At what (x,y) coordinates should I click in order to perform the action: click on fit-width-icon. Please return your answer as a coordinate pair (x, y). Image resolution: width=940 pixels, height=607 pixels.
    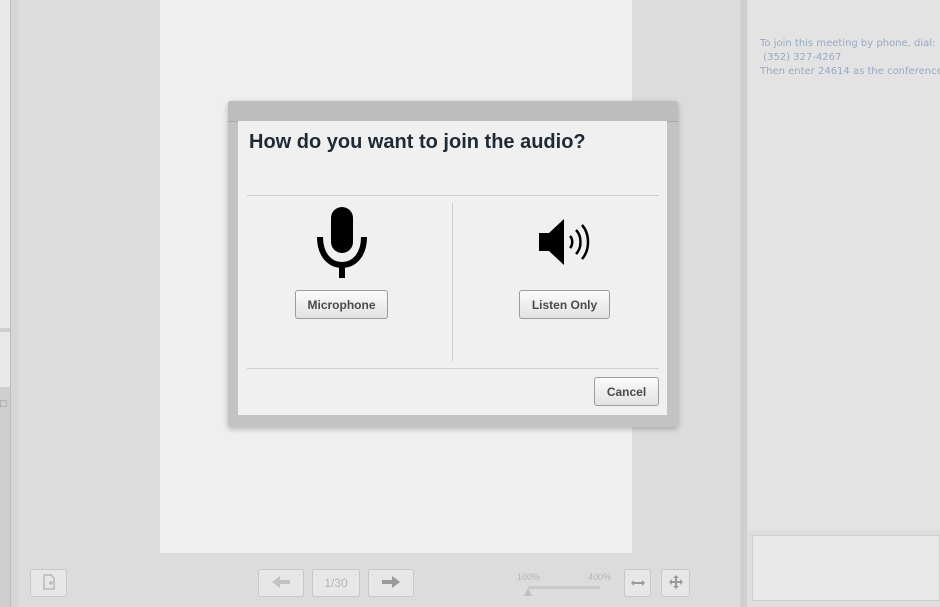
    Looking at the image, I should click on (637, 583).